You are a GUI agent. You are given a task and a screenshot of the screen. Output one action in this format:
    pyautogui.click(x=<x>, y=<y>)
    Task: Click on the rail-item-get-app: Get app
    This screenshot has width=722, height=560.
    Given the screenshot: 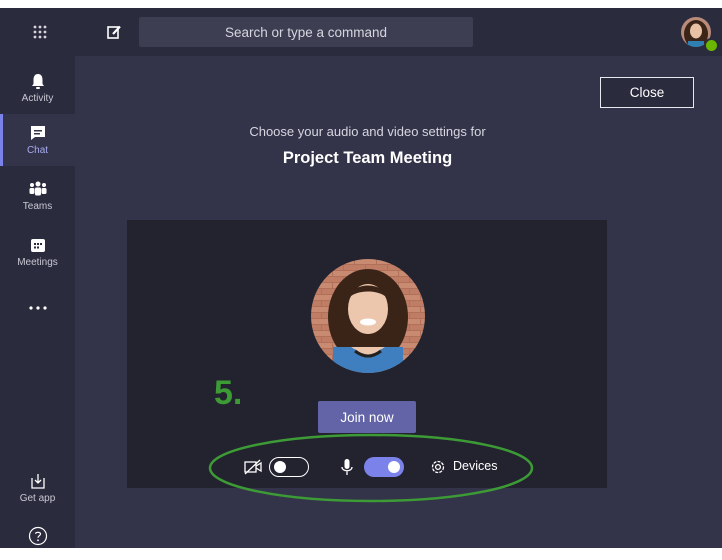 What is the action you would take?
    pyautogui.click(x=37, y=488)
    